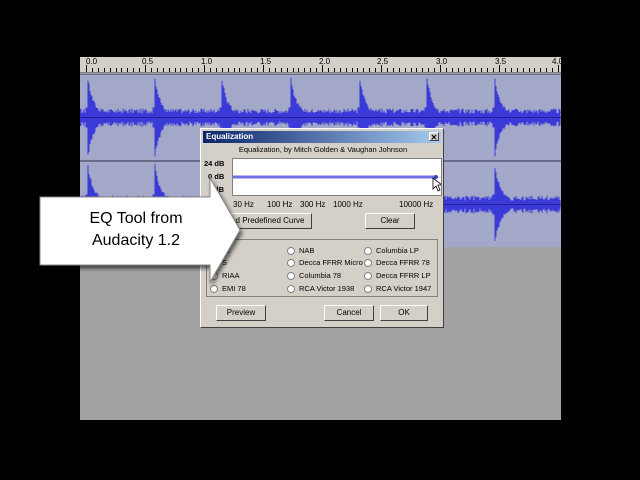  What do you see at coordinates (501, 61) in the screenshot?
I see `ruler-label: 3.5` at bounding box center [501, 61].